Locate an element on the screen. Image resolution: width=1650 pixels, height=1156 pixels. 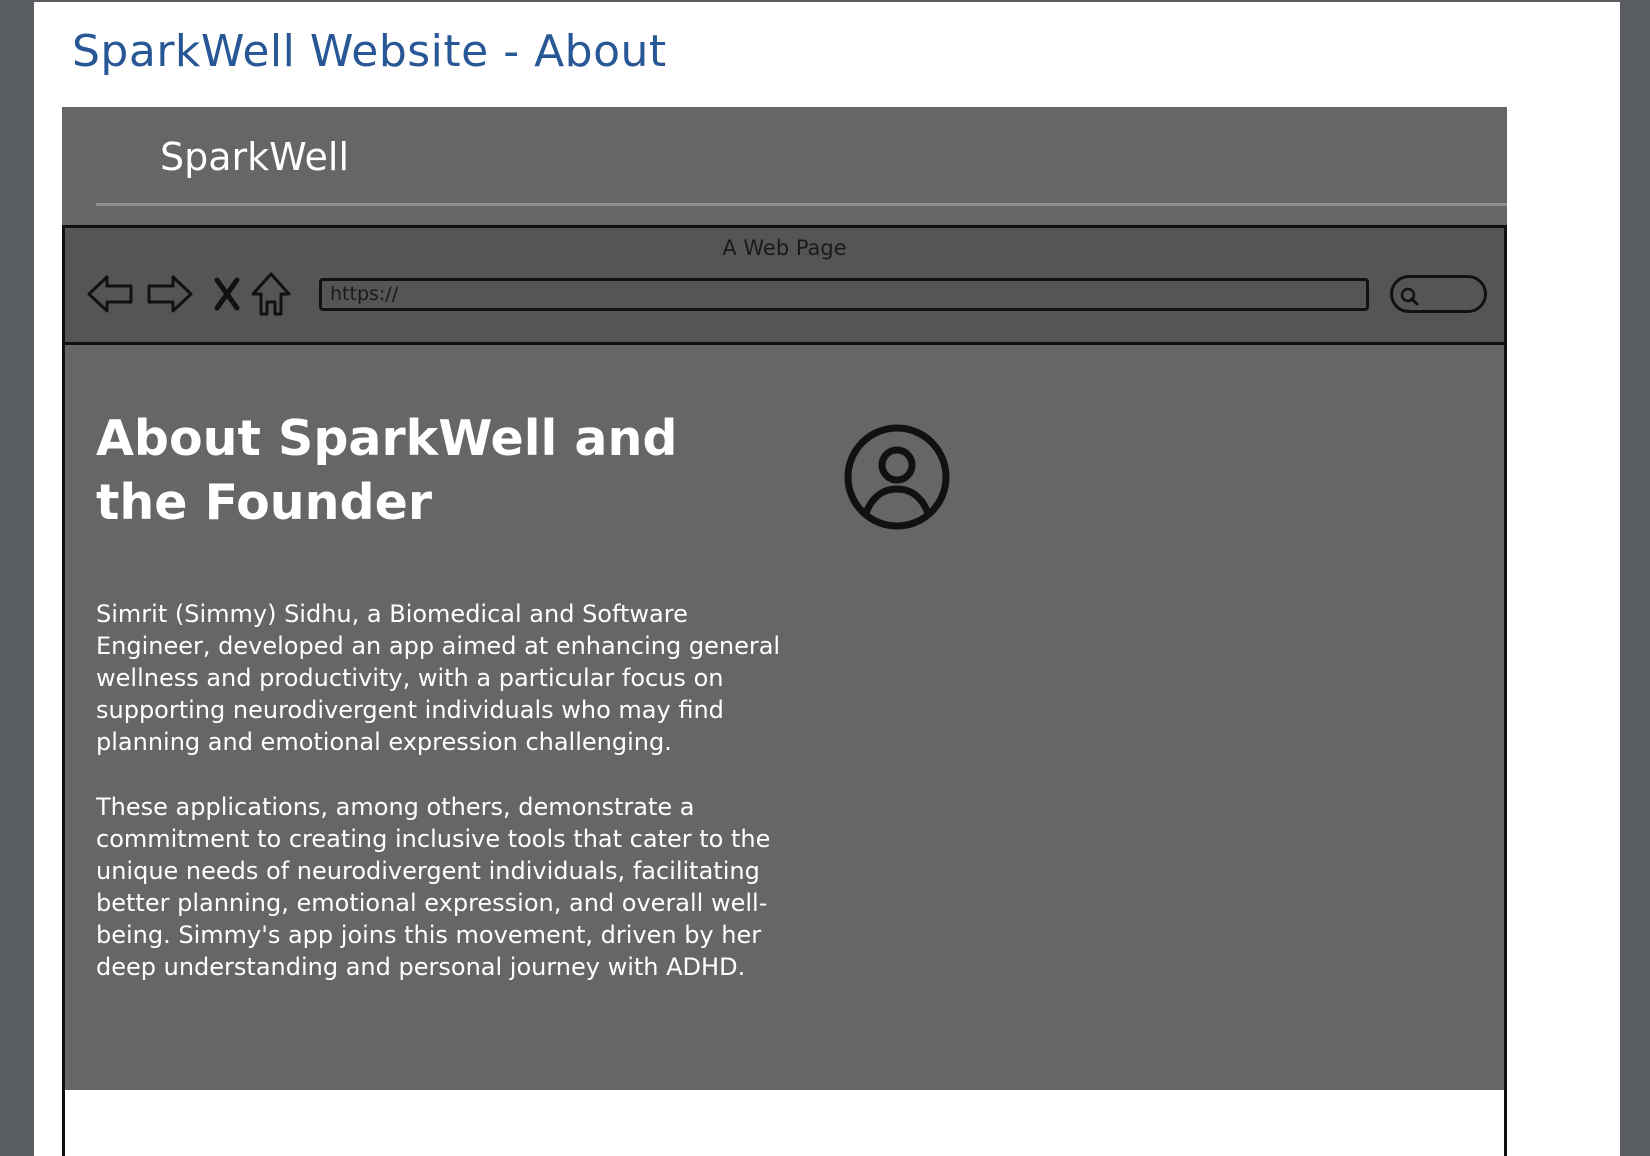
forward-arrow-icon is located at coordinates (169, 294).